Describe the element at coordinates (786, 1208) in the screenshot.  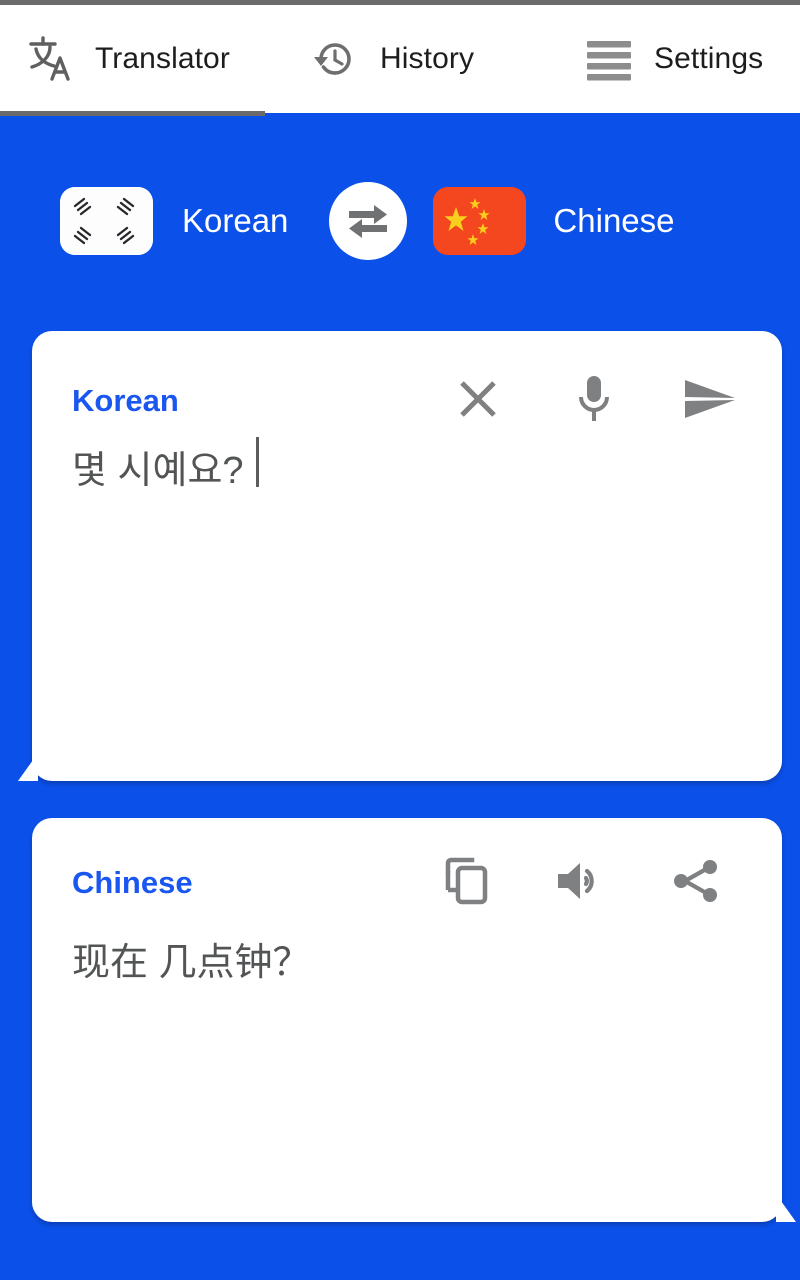
I see `speech-bubble-tail-right` at that location.